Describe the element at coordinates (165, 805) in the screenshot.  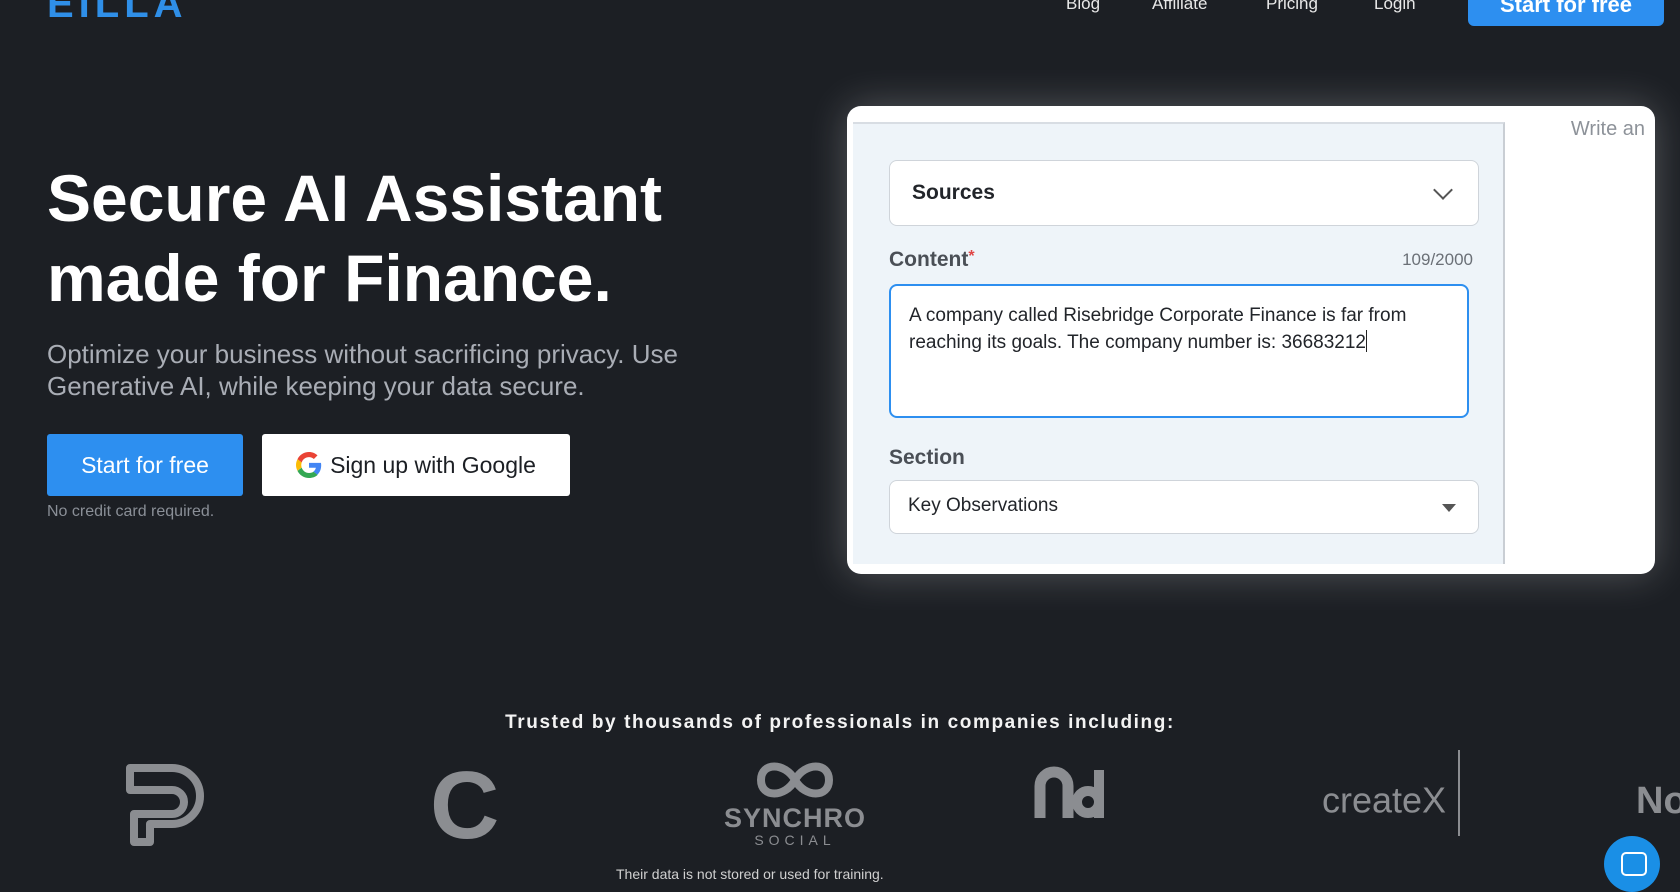
I see `p-brand-logo` at that location.